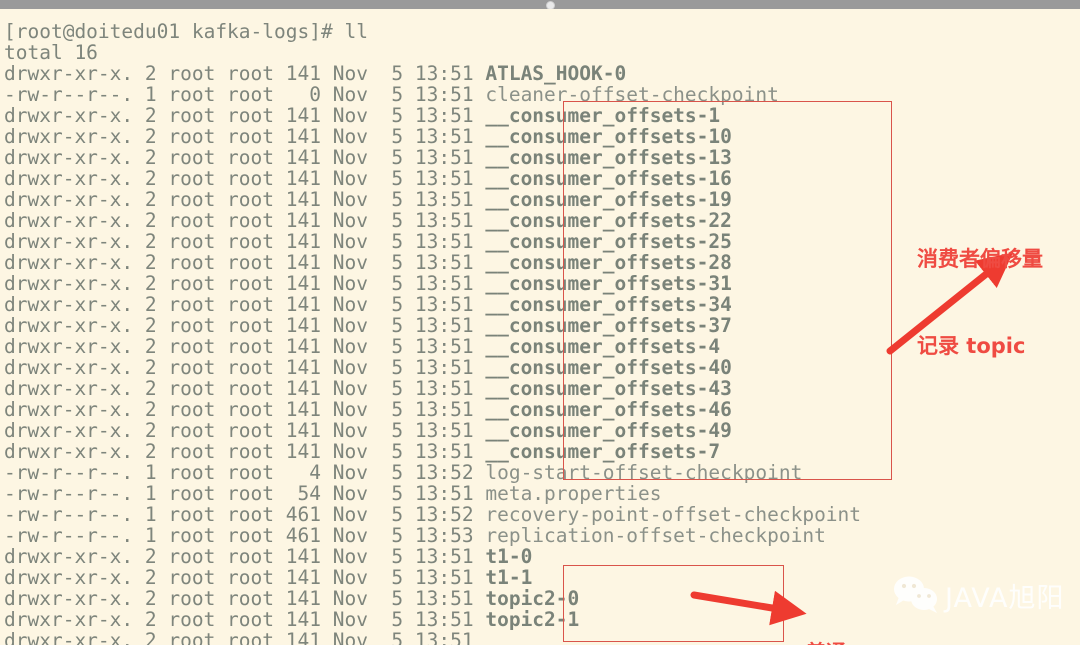 The height and width of the screenshot is (645, 1080). I want to click on wechat-icon, so click(915, 594).